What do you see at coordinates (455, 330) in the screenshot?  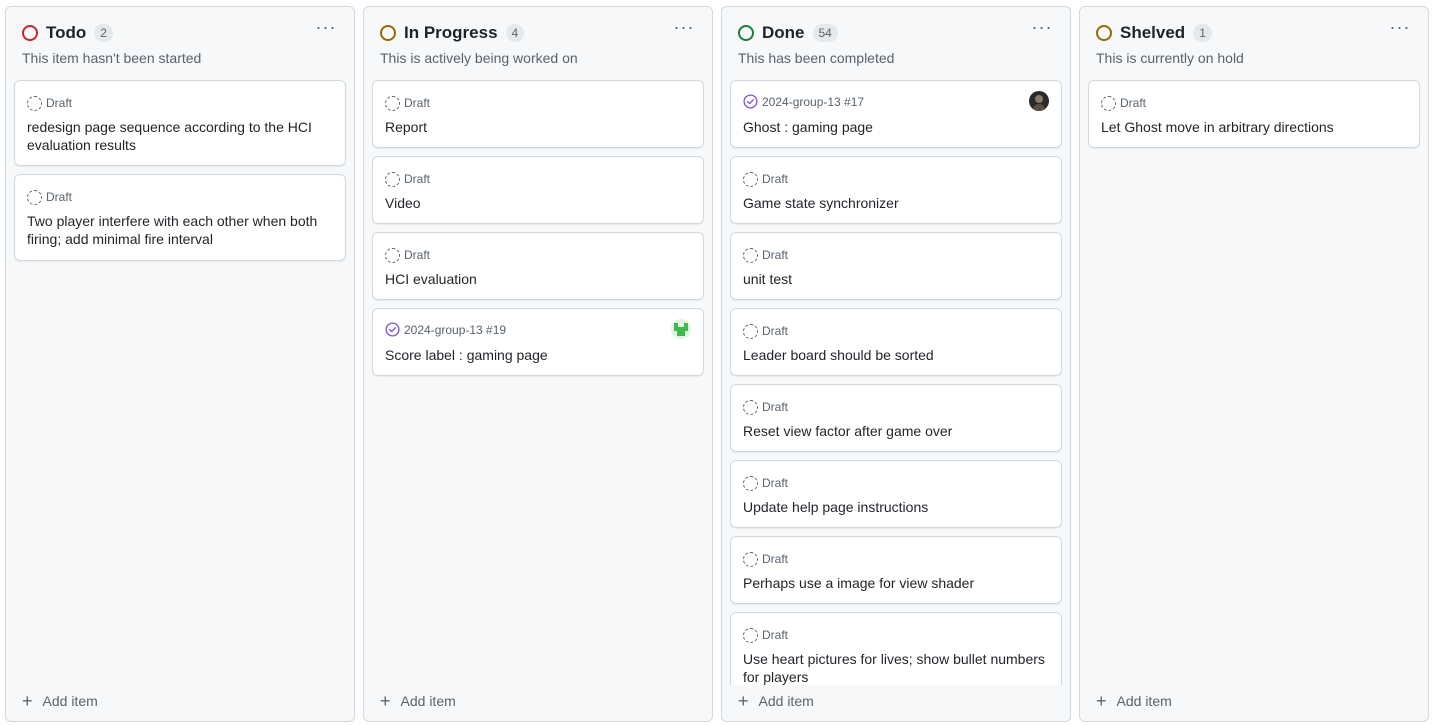 I see `issue-reference-link: 2024-group-13 #19` at bounding box center [455, 330].